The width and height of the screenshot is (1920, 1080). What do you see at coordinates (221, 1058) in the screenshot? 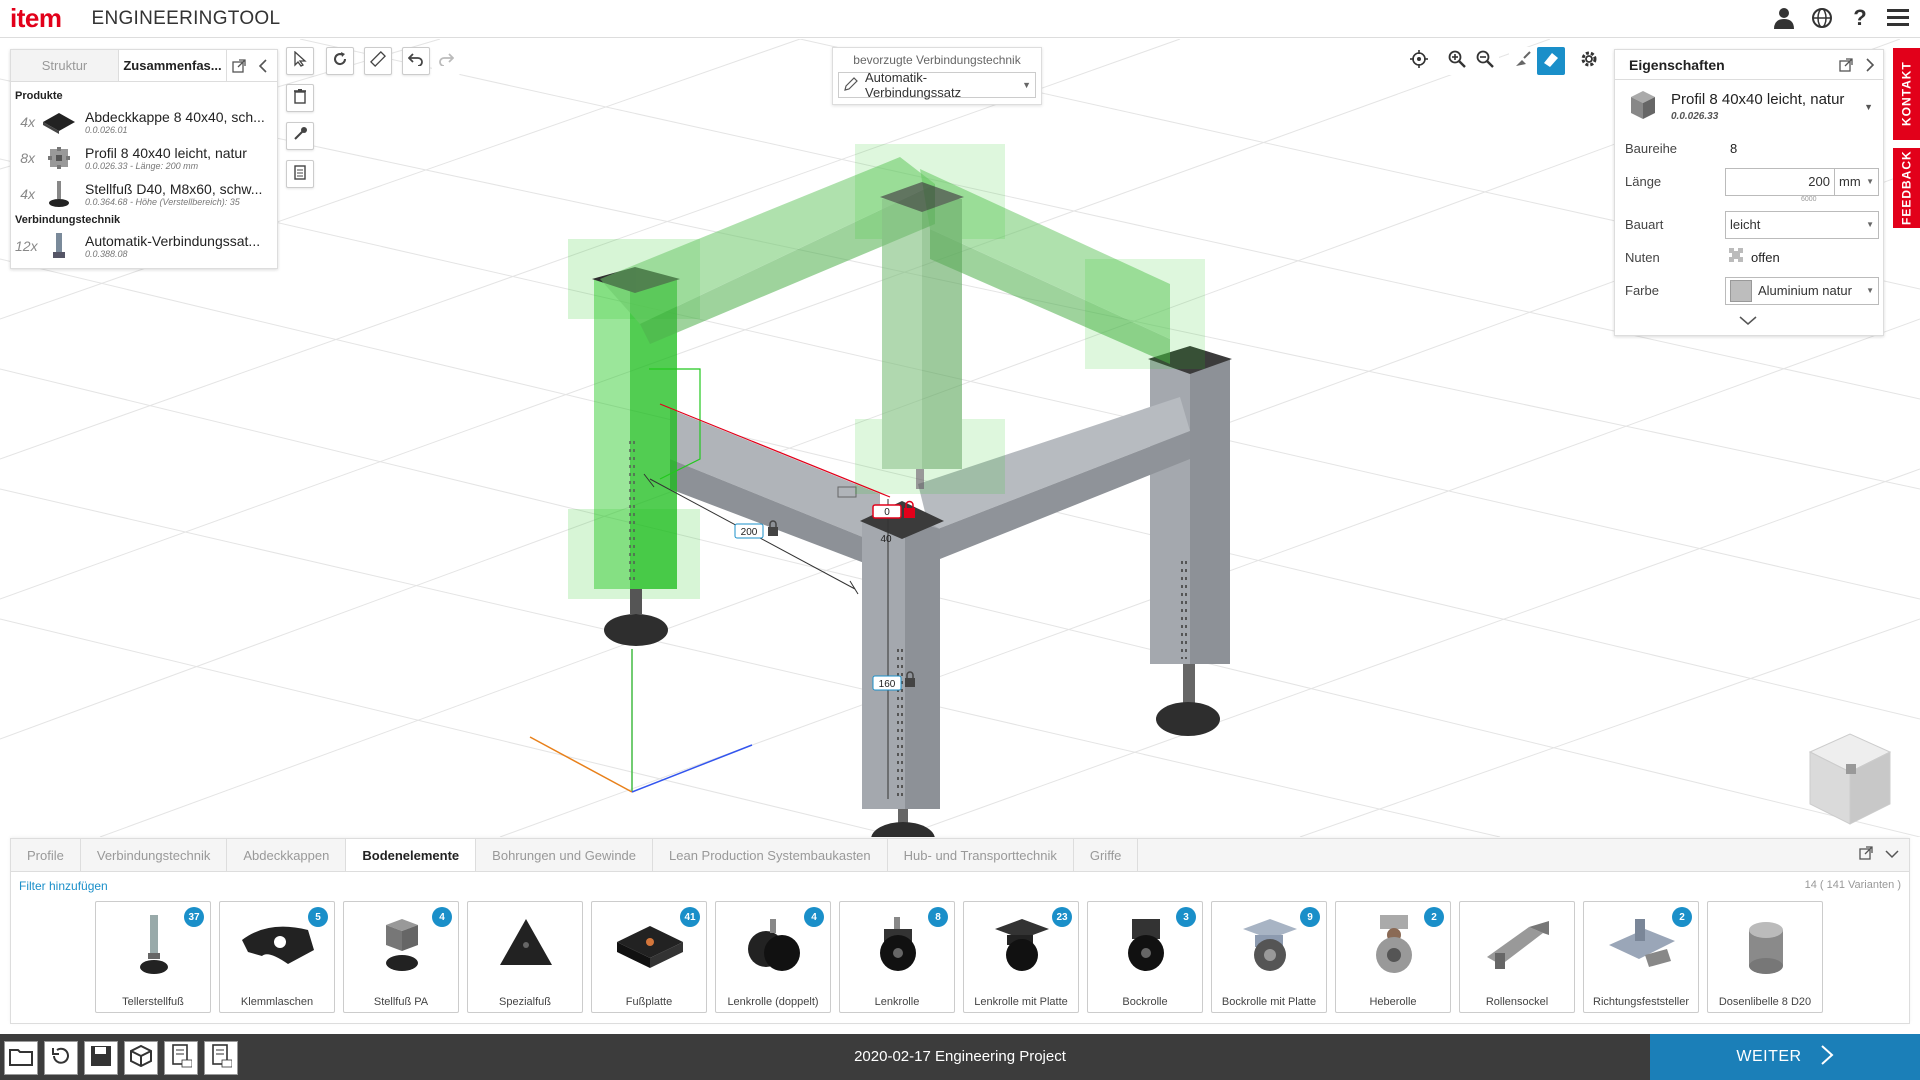
I see `csv-export-button` at bounding box center [221, 1058].